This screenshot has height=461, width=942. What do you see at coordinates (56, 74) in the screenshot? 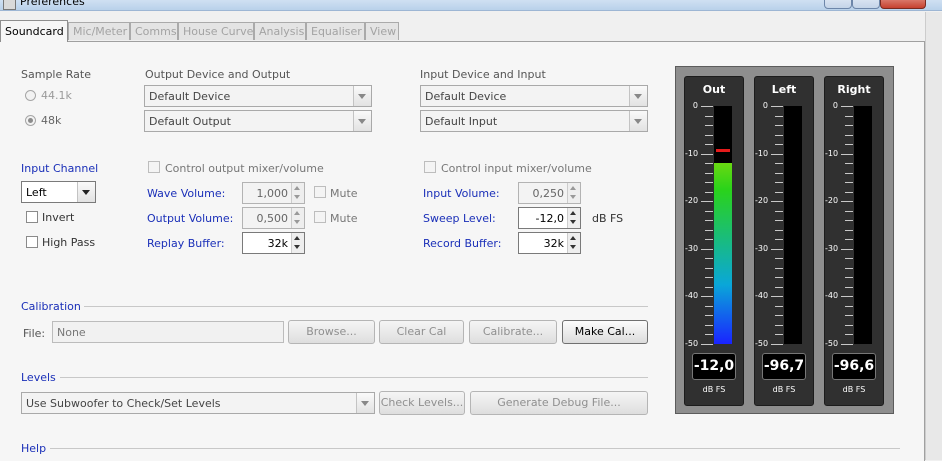
I see `sample-rate-label: Sample Rate` at bounding box center [56, 74].